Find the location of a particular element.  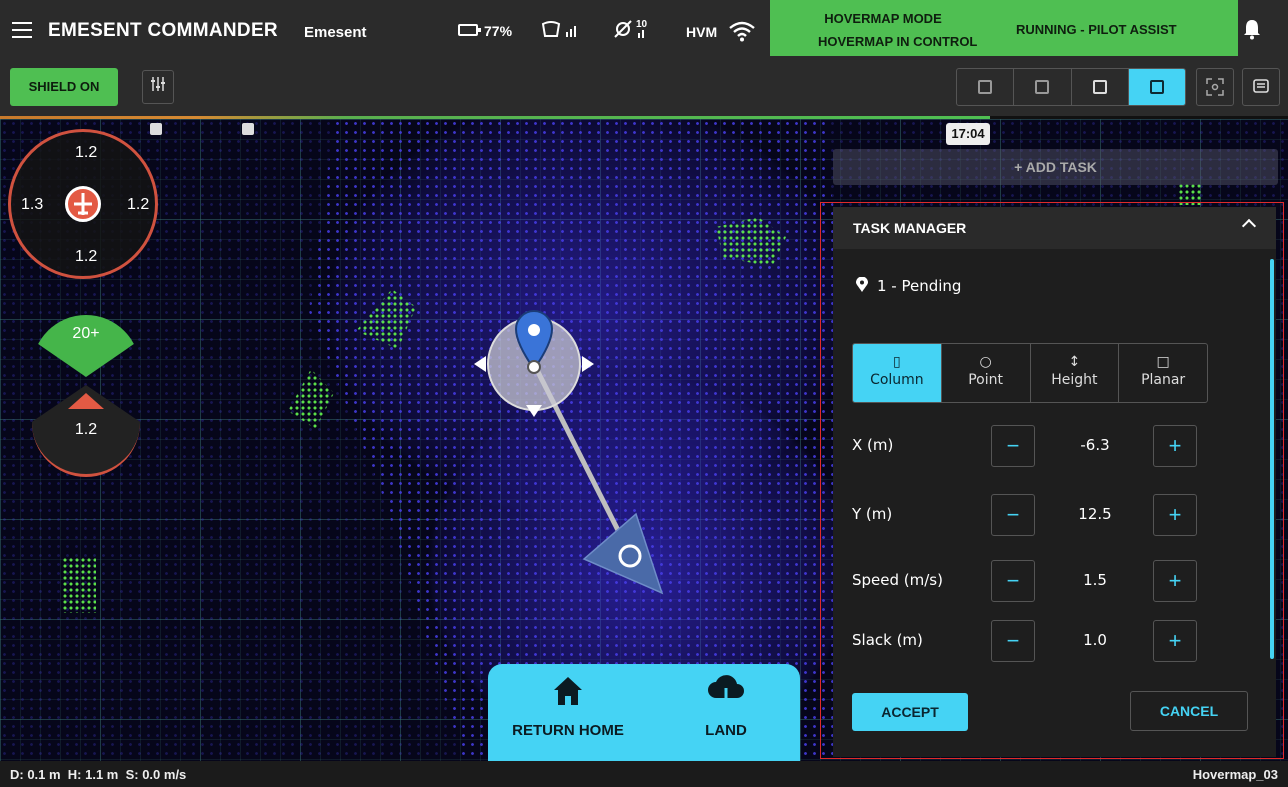

bell-icon is located at coordinates (1252, 29).